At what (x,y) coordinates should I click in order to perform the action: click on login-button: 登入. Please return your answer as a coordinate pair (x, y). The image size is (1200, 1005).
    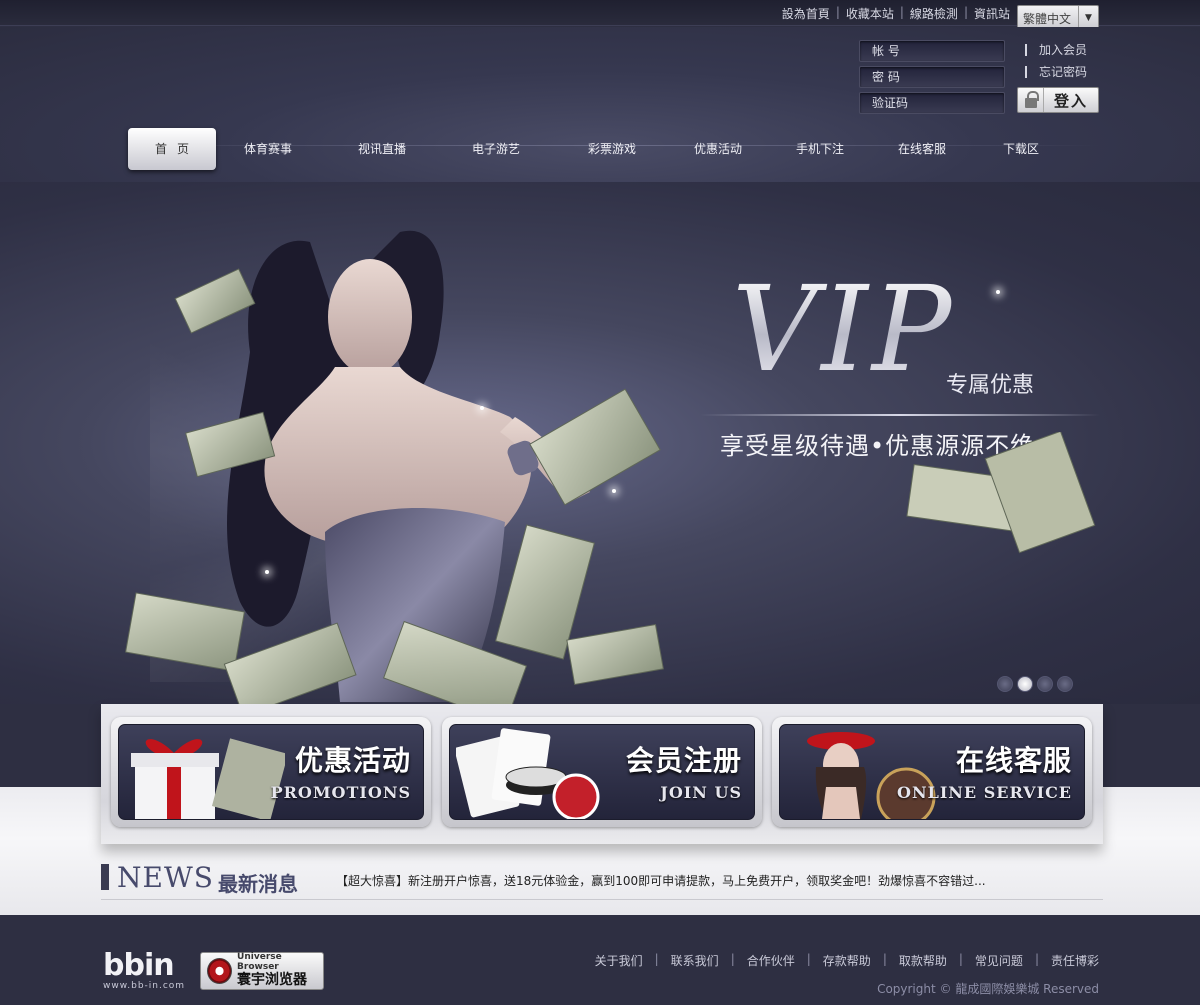
    Looking at the image, I should click on (1058, 100).